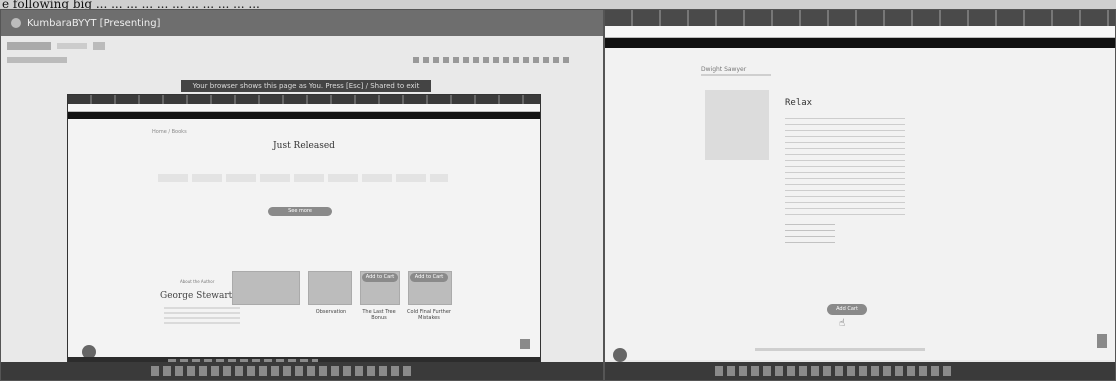 The height and width of the screenshot is (381, 1116). What do you see at coordinates (380, 277) in the screenshot?
I see `add-to-cart-button-1: Add to Cart` at bounding box center [380, 277].